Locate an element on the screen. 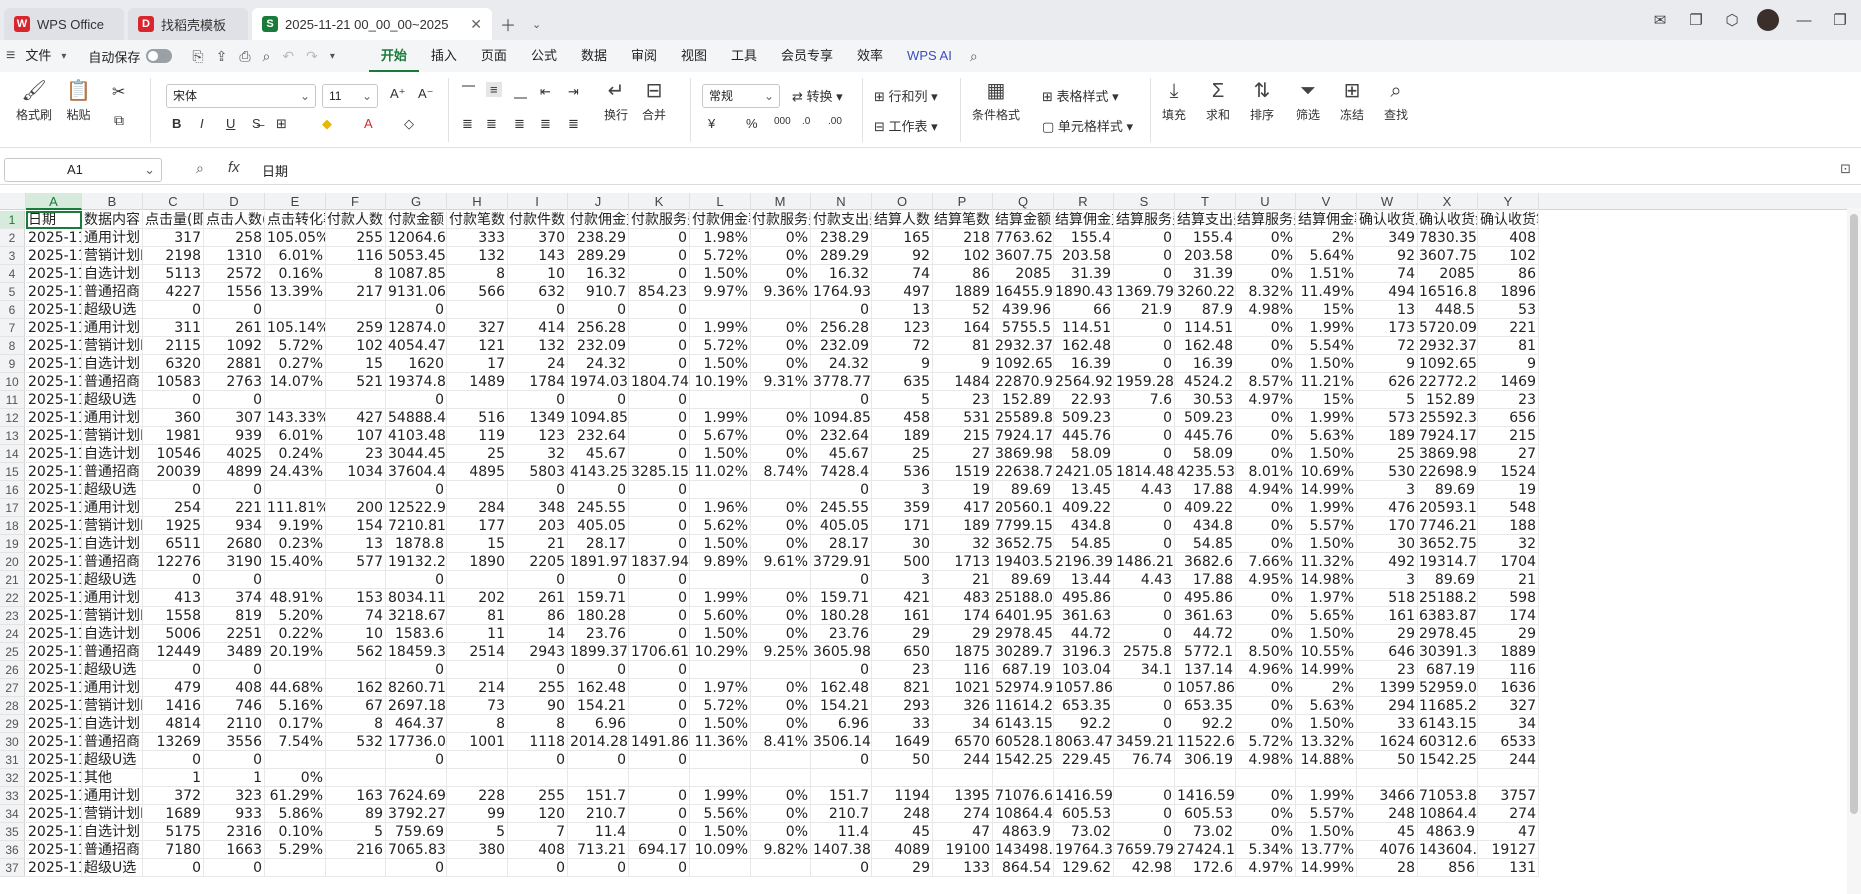  table-cell: 154.21 is located at coordinates (598, 706).